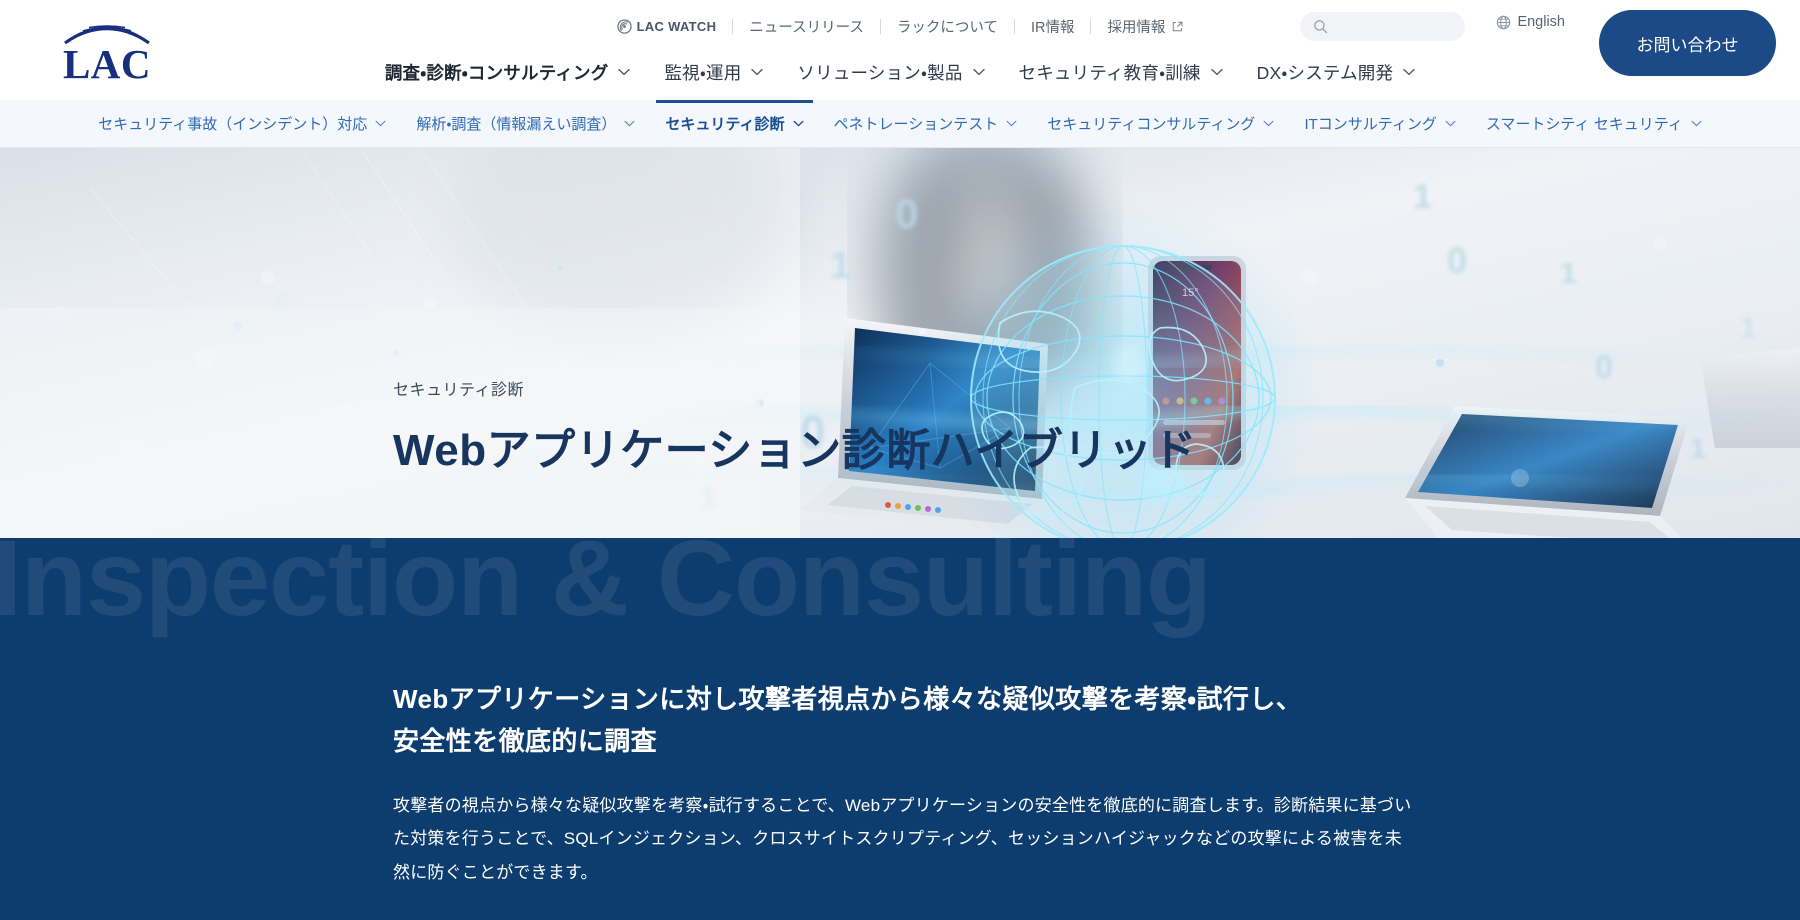  Describe the element at coordinates (1370, 124) in the screenshot. I see `sub-nav-label: ITコンサルティング` at that location.